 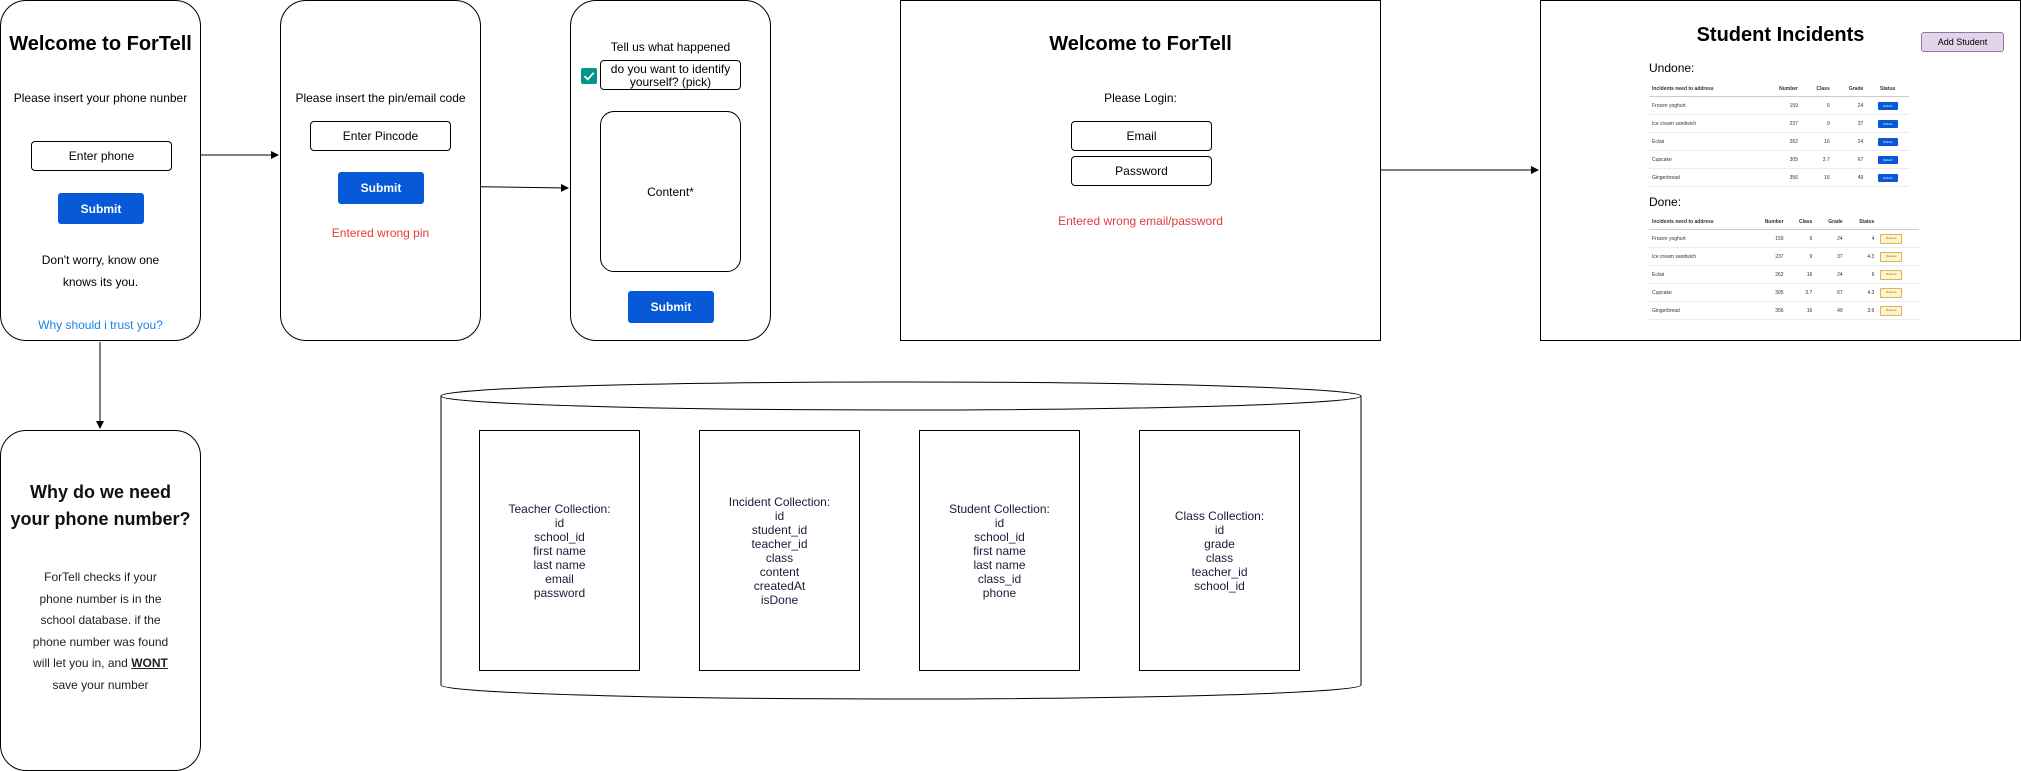 I want to click on table-row: Cupcake 305 3.7 67 Submit, so click(x=1779, y=159).